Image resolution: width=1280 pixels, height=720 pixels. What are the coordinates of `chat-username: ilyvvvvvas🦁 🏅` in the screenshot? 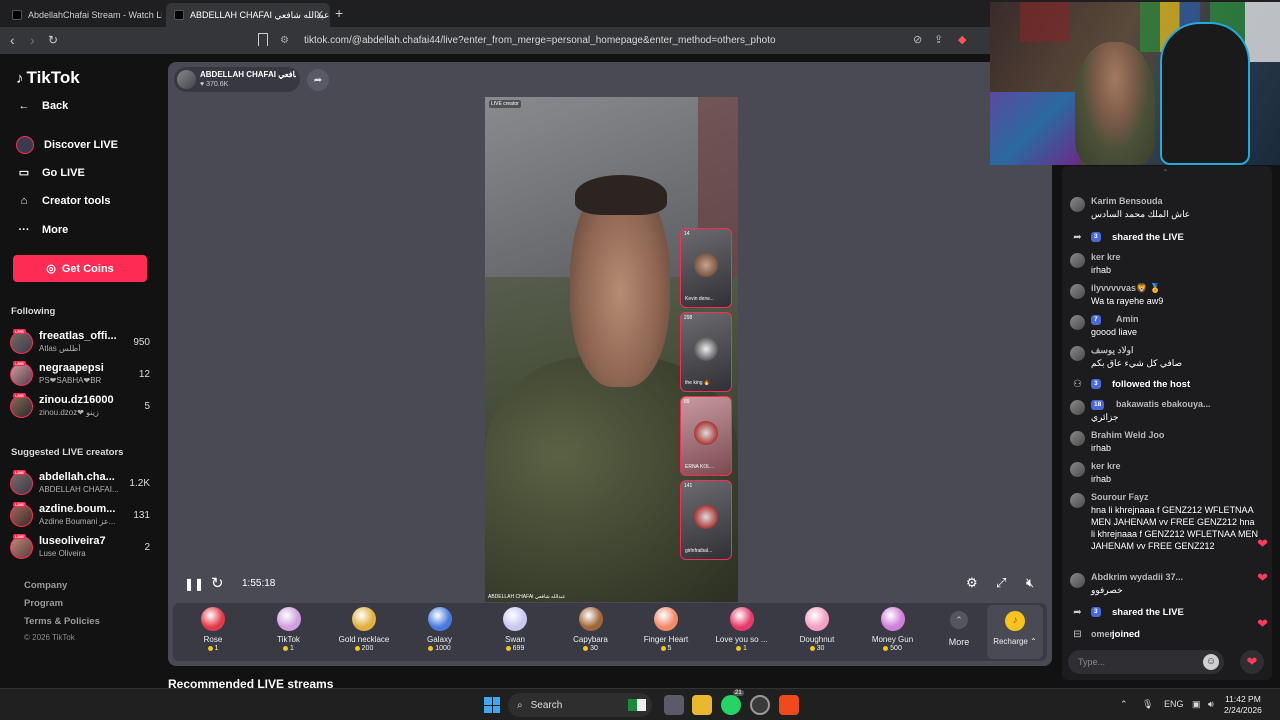 It's located at (1126, 288).